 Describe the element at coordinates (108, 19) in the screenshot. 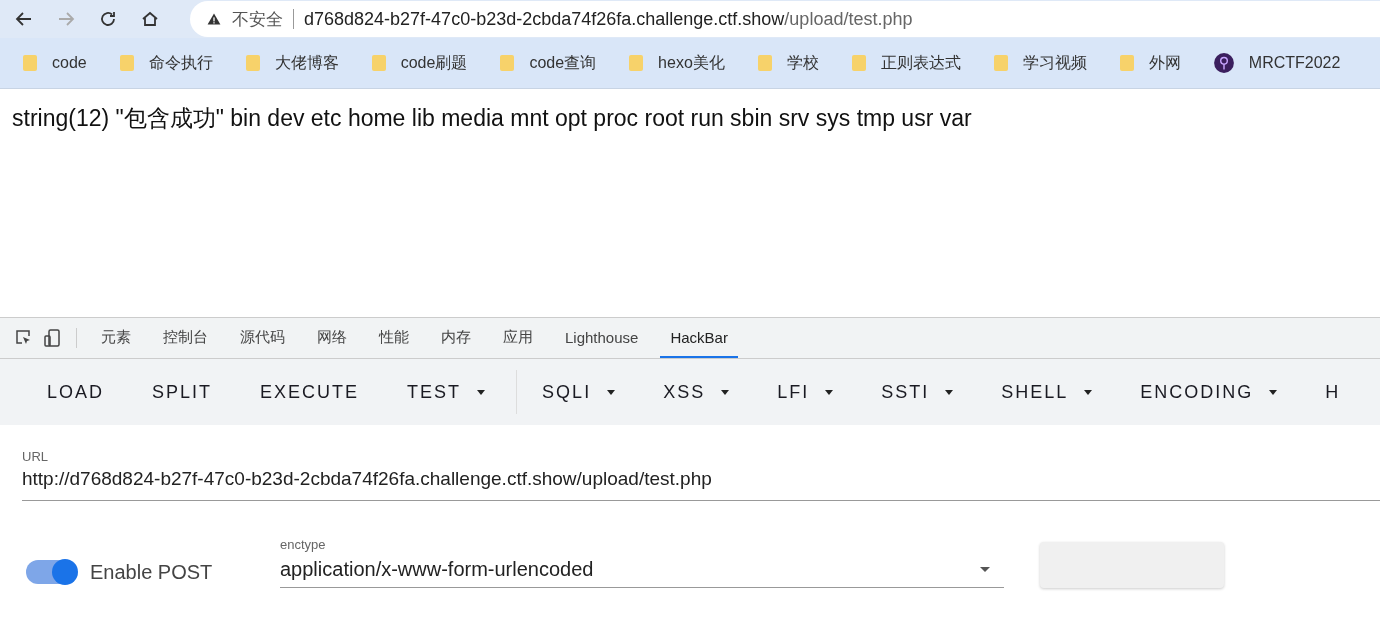

I see `reload-icon` at that location.